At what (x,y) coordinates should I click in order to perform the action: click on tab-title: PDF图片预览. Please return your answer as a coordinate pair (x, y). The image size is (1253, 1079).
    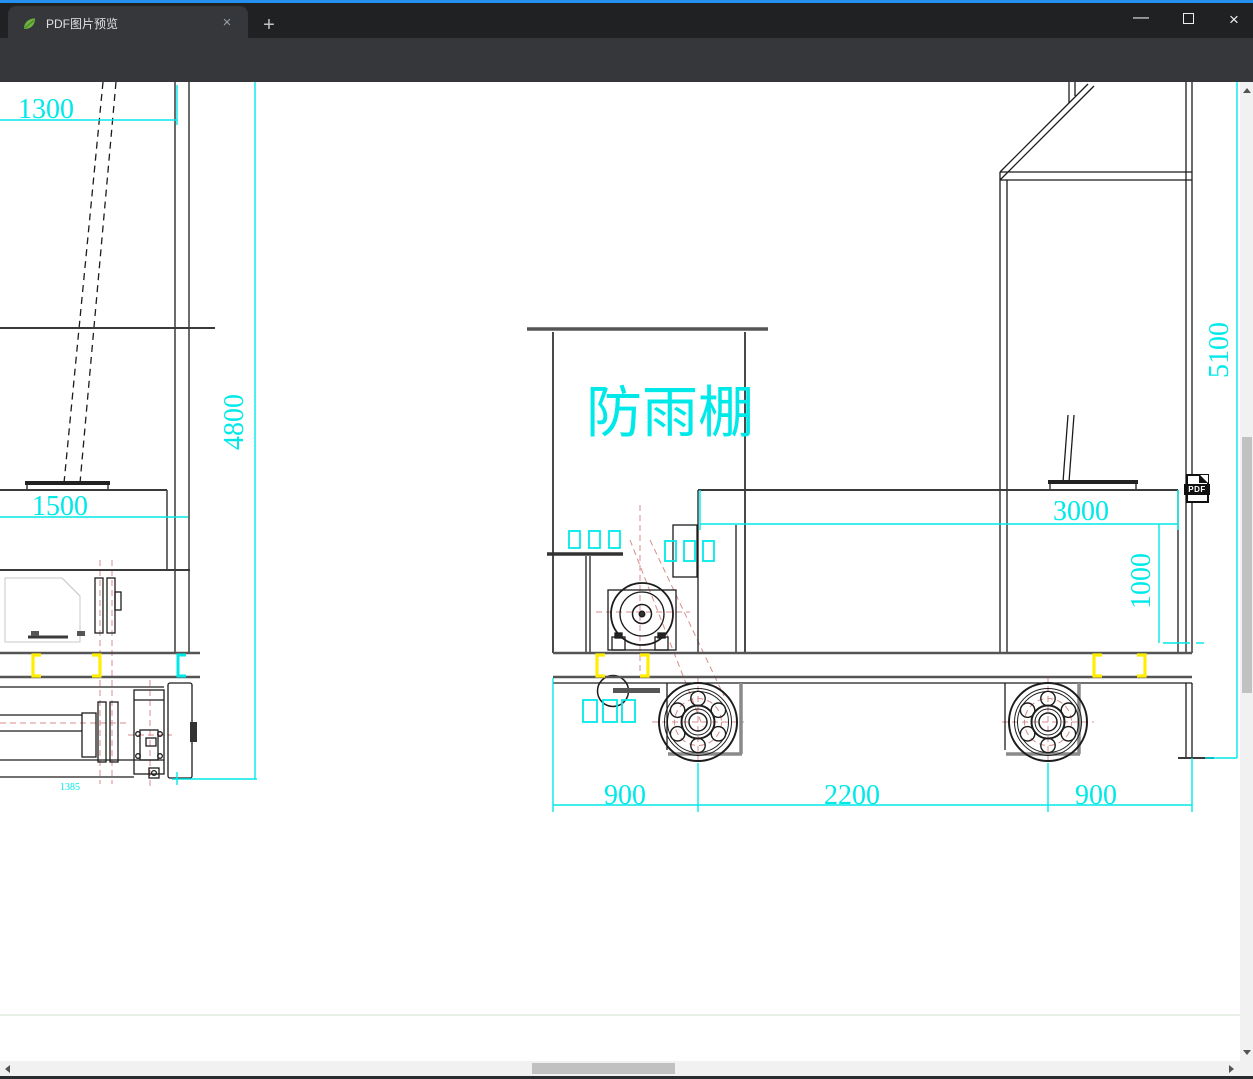
    Looking at the image, I should click on (82, 24).